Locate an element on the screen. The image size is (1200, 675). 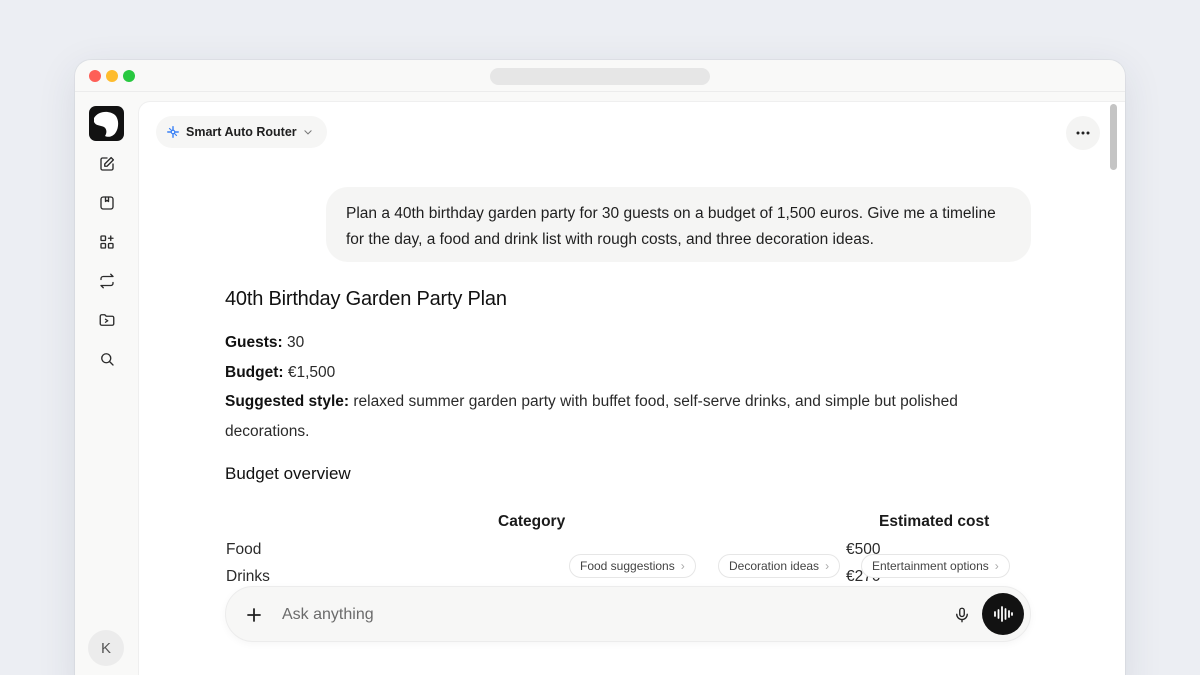
composer is located at coordinates (628, 614).